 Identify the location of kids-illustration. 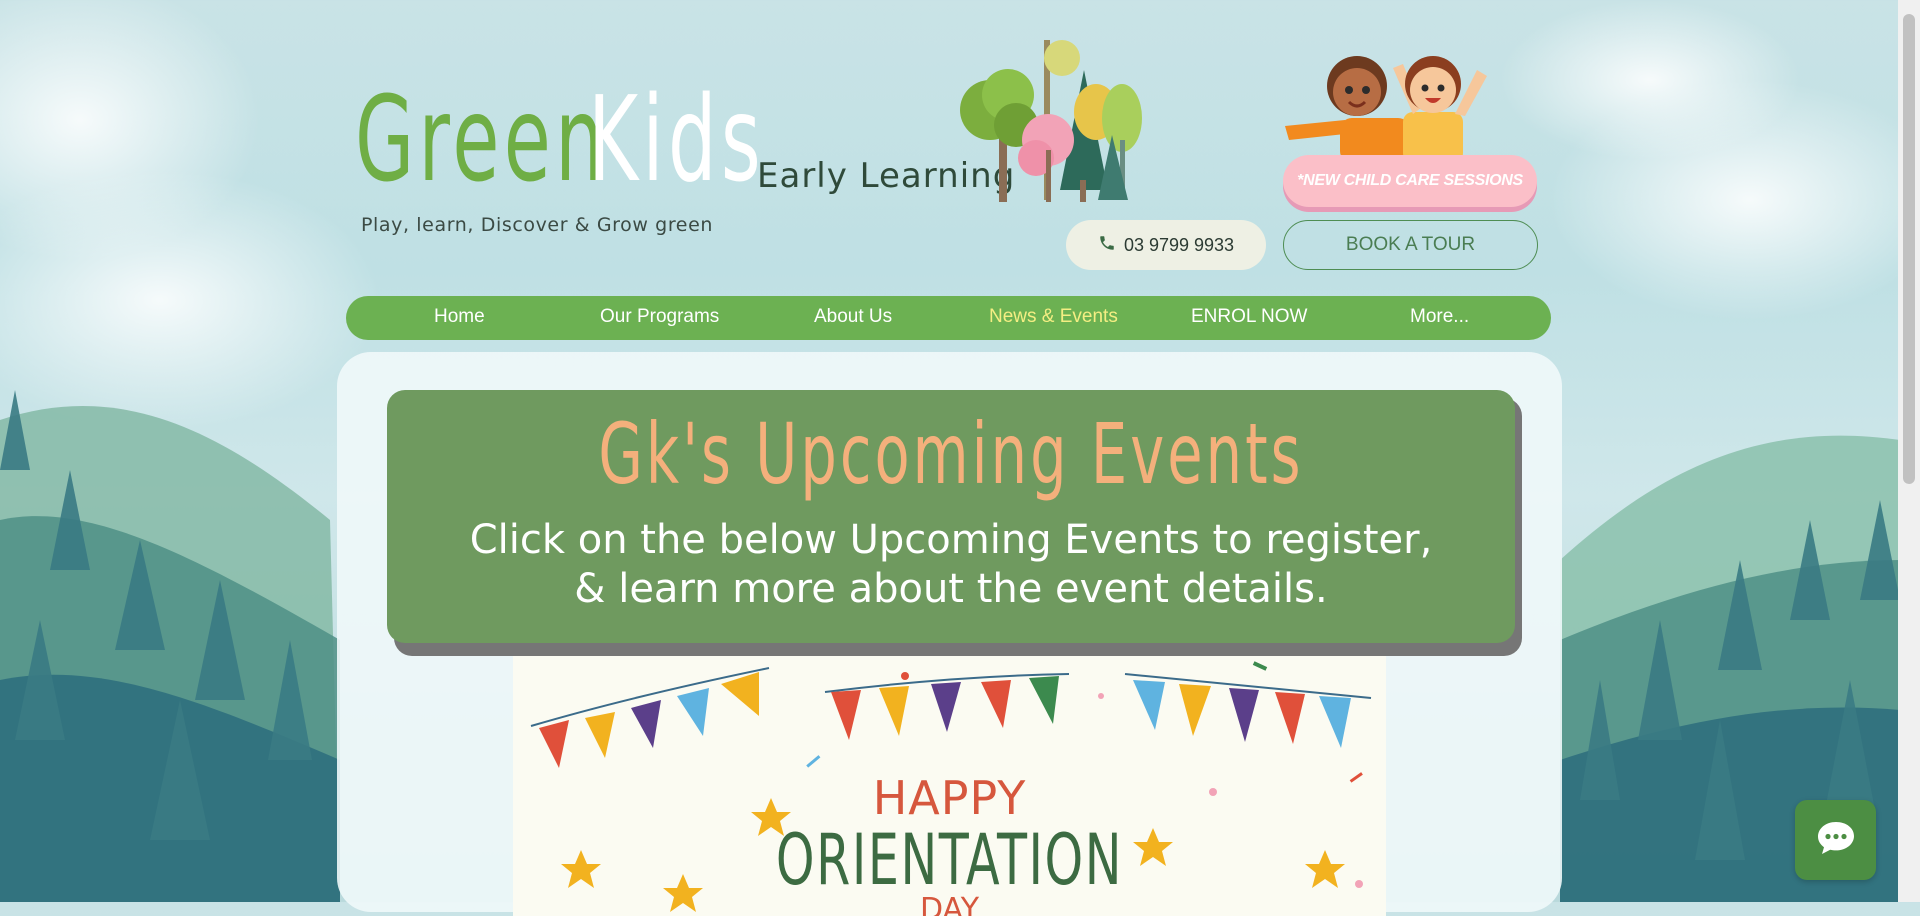
(1386, 109).